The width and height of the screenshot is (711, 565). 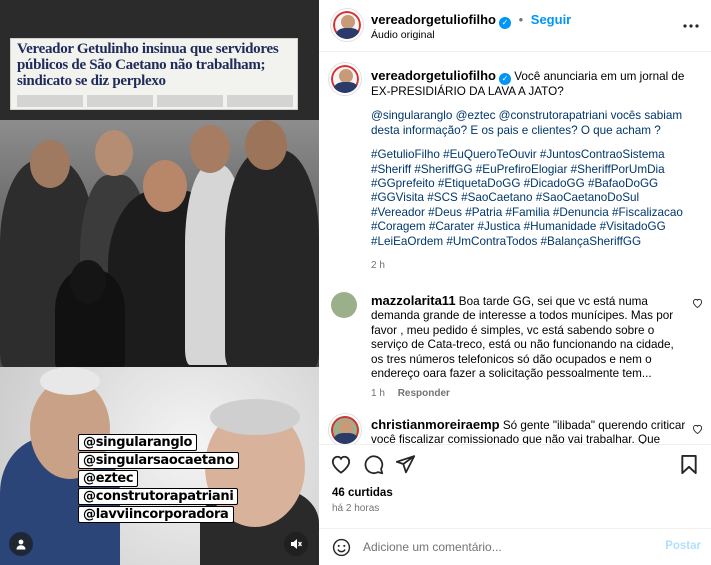 I want to click on comment-username: christianmoreiraemp, so click(x=435, y=424).